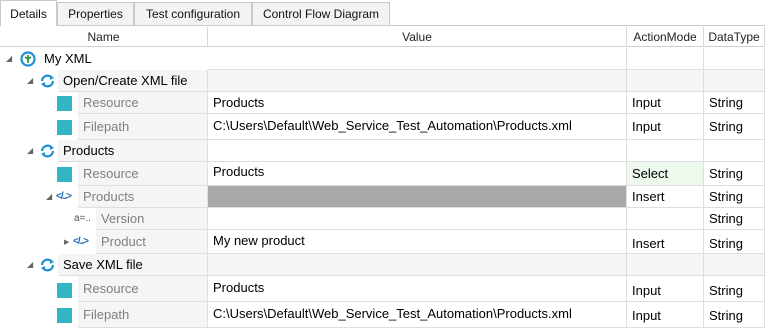 The image size is (765, 329). I want to click on tree-row-save-xml-file: ◢ Save XML file, so click(382, 265).